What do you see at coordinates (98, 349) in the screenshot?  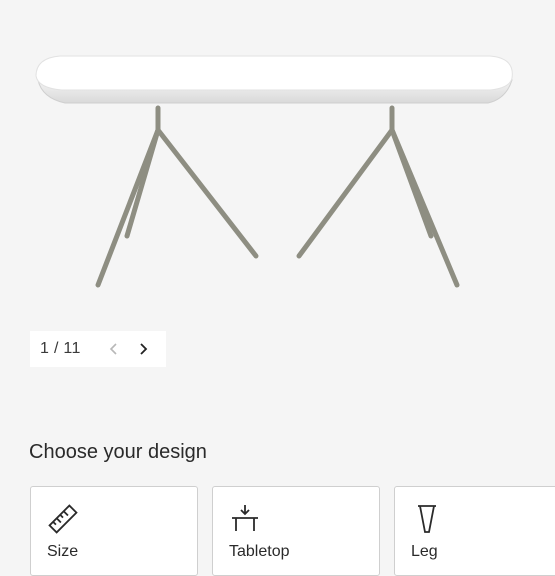 I see `gallery-pager: 1 / 11` at bounding box center [98, 349].